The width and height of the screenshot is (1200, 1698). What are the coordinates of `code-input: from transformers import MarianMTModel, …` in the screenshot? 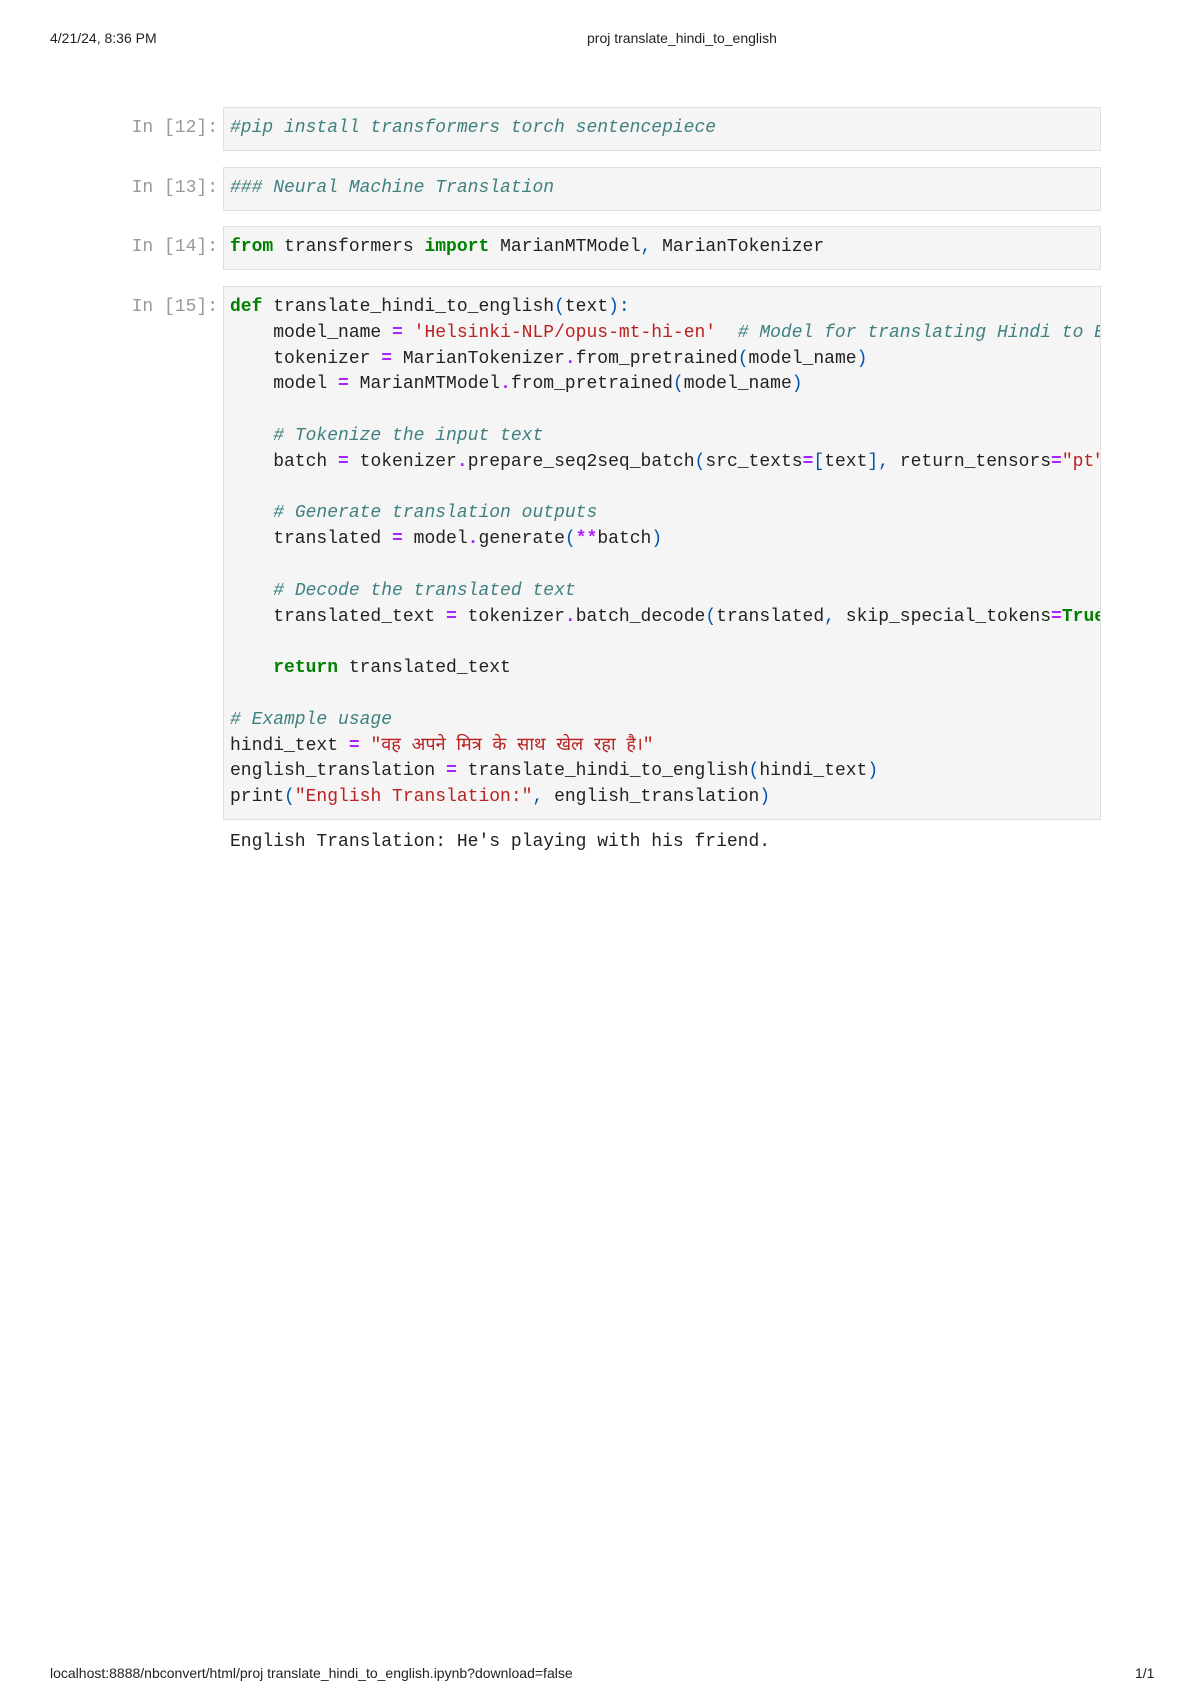 It's located at (662, 248).